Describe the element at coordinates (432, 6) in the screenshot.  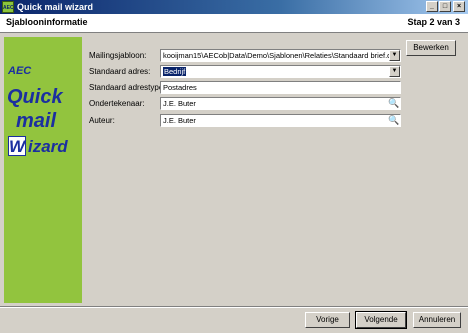
I see `minimize-button: _` at that location.